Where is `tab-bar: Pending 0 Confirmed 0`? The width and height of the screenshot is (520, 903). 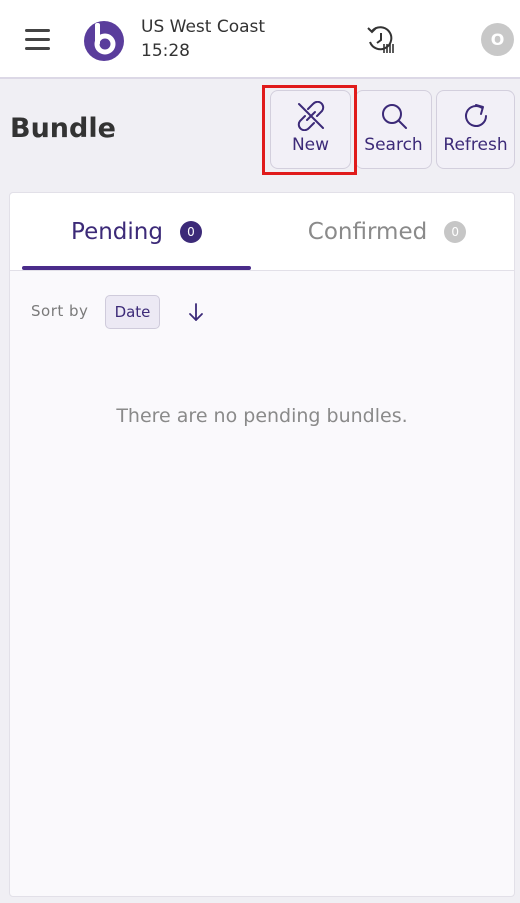 tab-bar: Pending 0 Confirmed 0 is located at coordinates (262, 232).